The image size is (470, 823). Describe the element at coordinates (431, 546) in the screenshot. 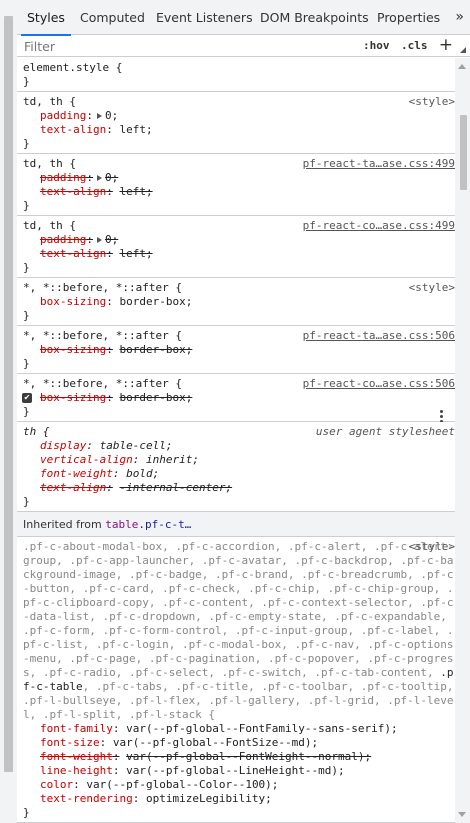

I see `rule-source: <style>` at that location.